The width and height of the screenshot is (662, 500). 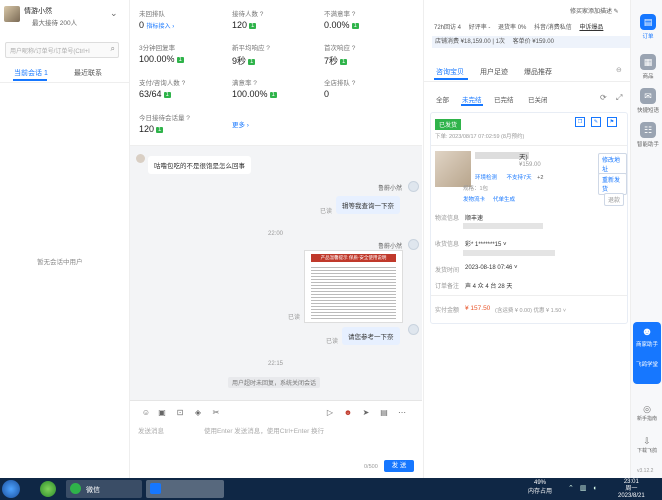 What do you see at coordinates (645, 471) in the screenshot?
I see `version-label: v3.12.2` at bounding box center [645, 471].